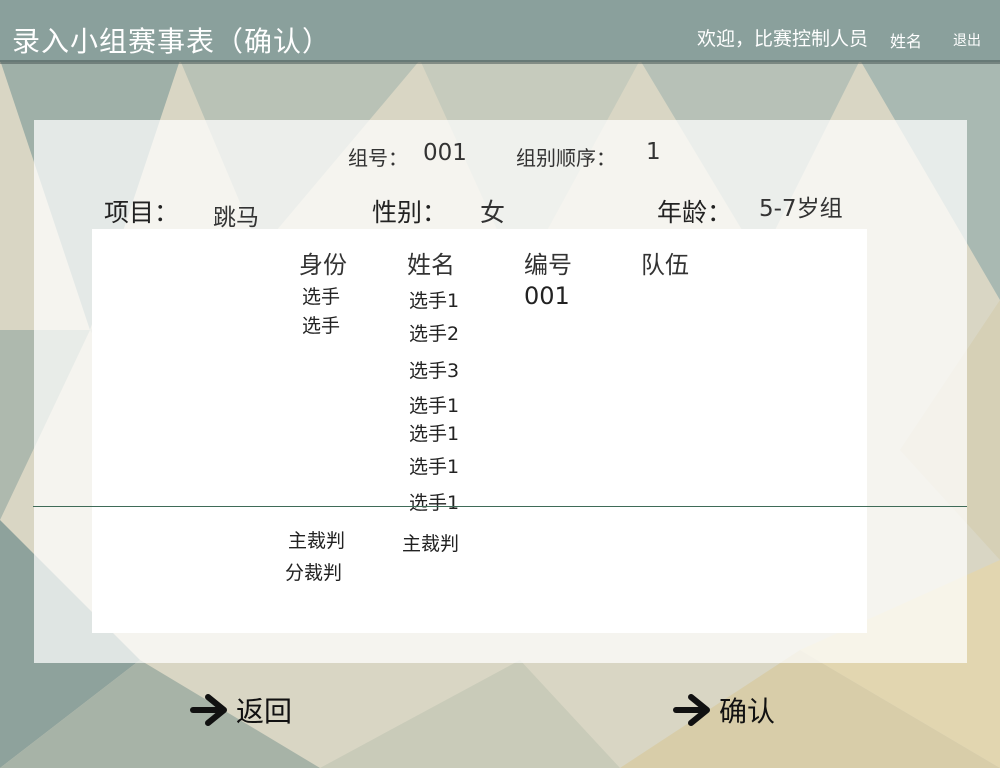 Image resolution: width=1000 pixels, height=768 pixels. I want to click on column-header-number: 编号, so click(548, 265).